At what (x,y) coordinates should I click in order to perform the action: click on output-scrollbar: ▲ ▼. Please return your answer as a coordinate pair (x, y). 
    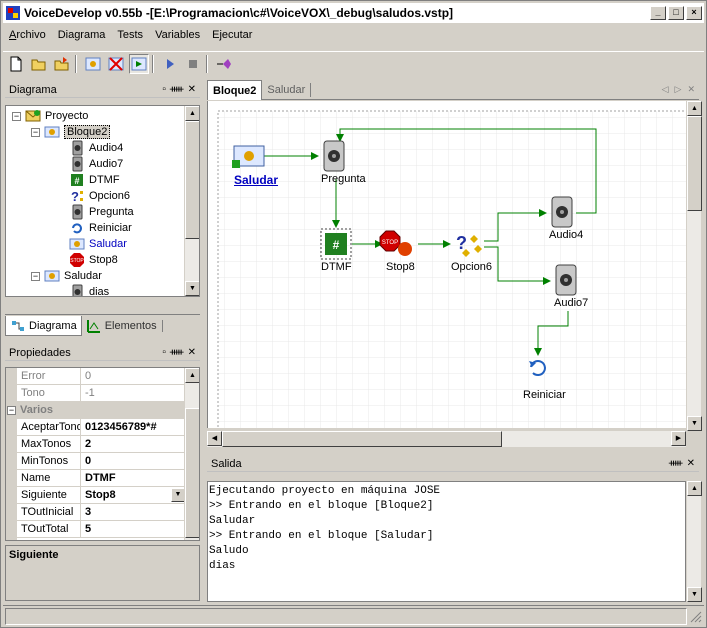
    Looking at the image, I should click on (694, 541).